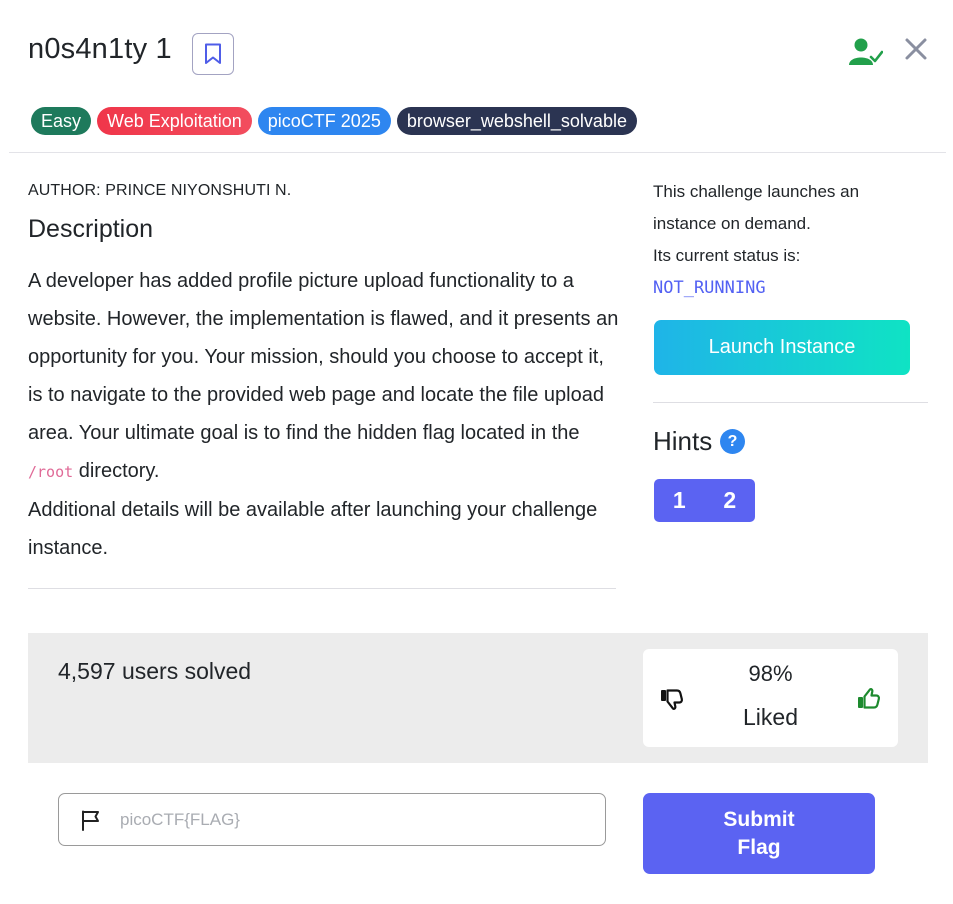  What do you see at coordinates (155, 671) in the screenshot?
I see `solved-count: 4,597 users solved` at bounding box center [155, 671].